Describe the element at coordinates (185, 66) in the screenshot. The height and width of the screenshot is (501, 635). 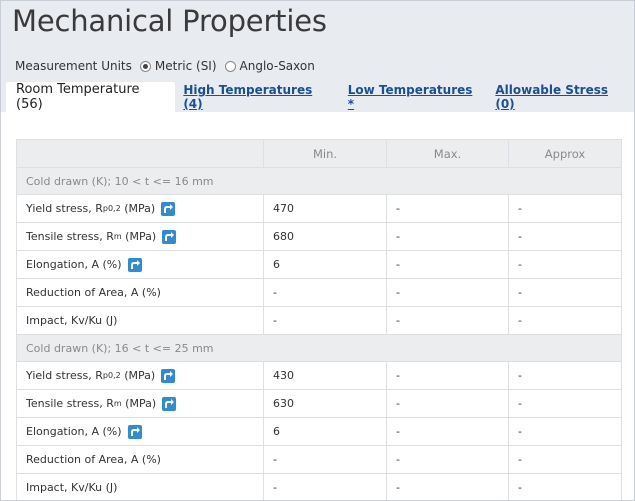
I see `radio-metric-label: Metric (SI)` at that location.